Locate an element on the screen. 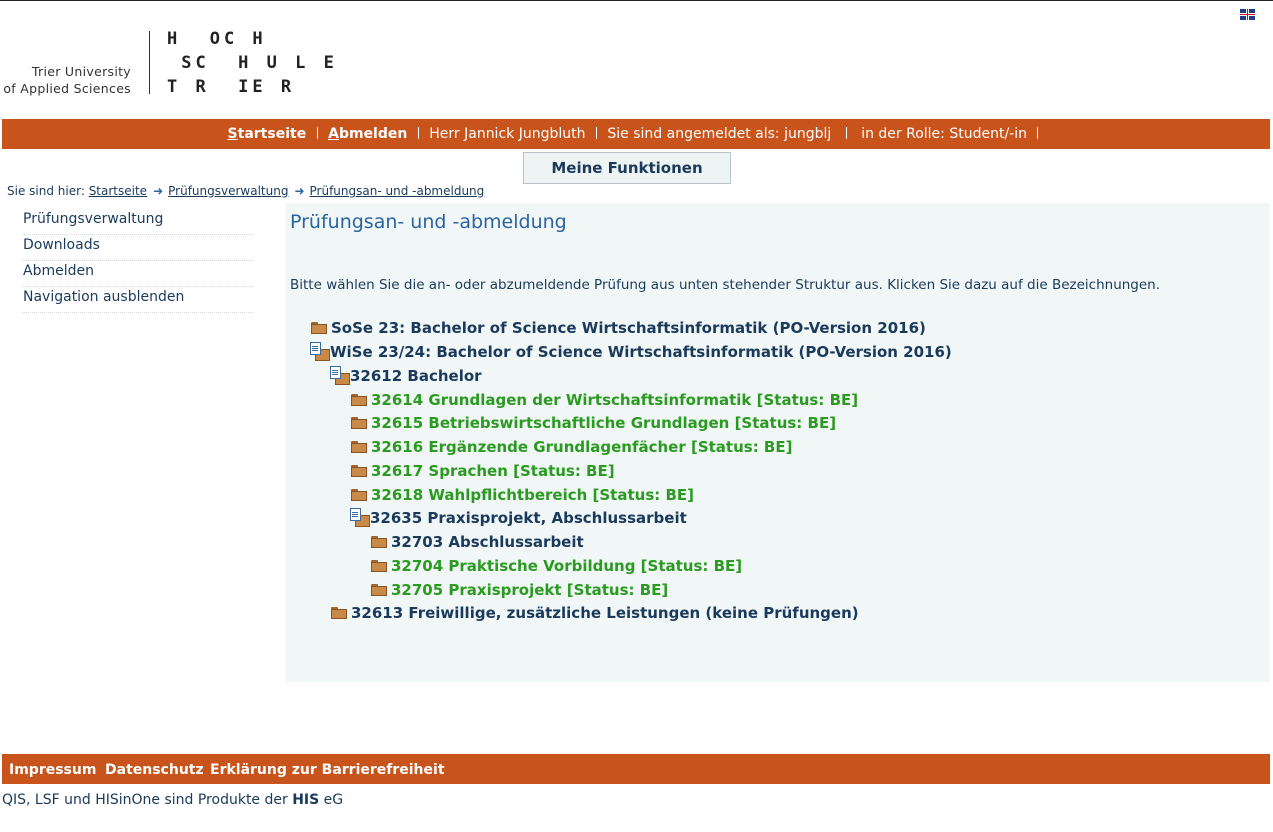 This screenshot has width=1273, height=832. logo-row-1: H OC H is located at coordinates (217, 39).